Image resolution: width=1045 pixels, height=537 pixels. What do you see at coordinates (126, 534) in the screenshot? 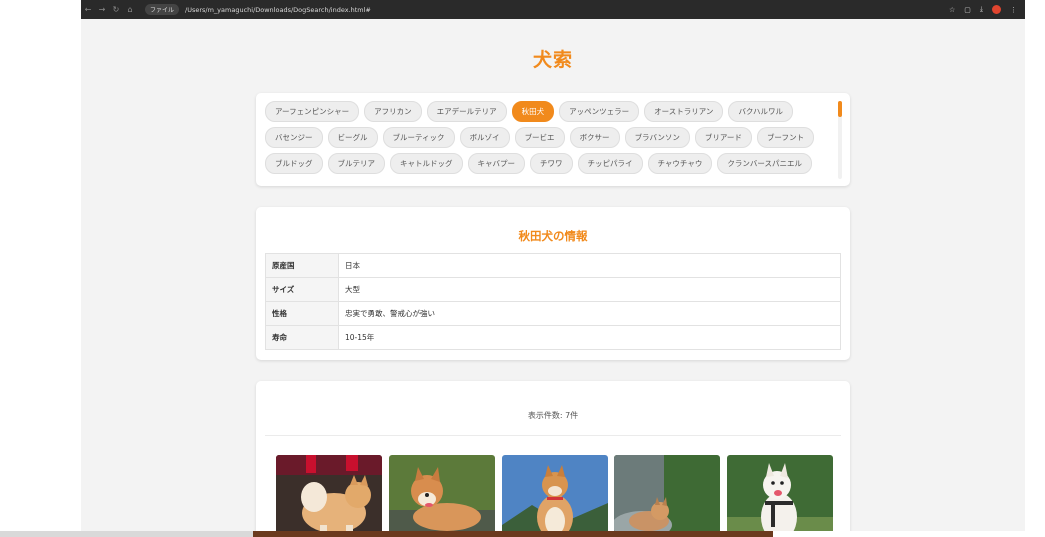
I see `desktop-edge` at bounding box center [126, 534].